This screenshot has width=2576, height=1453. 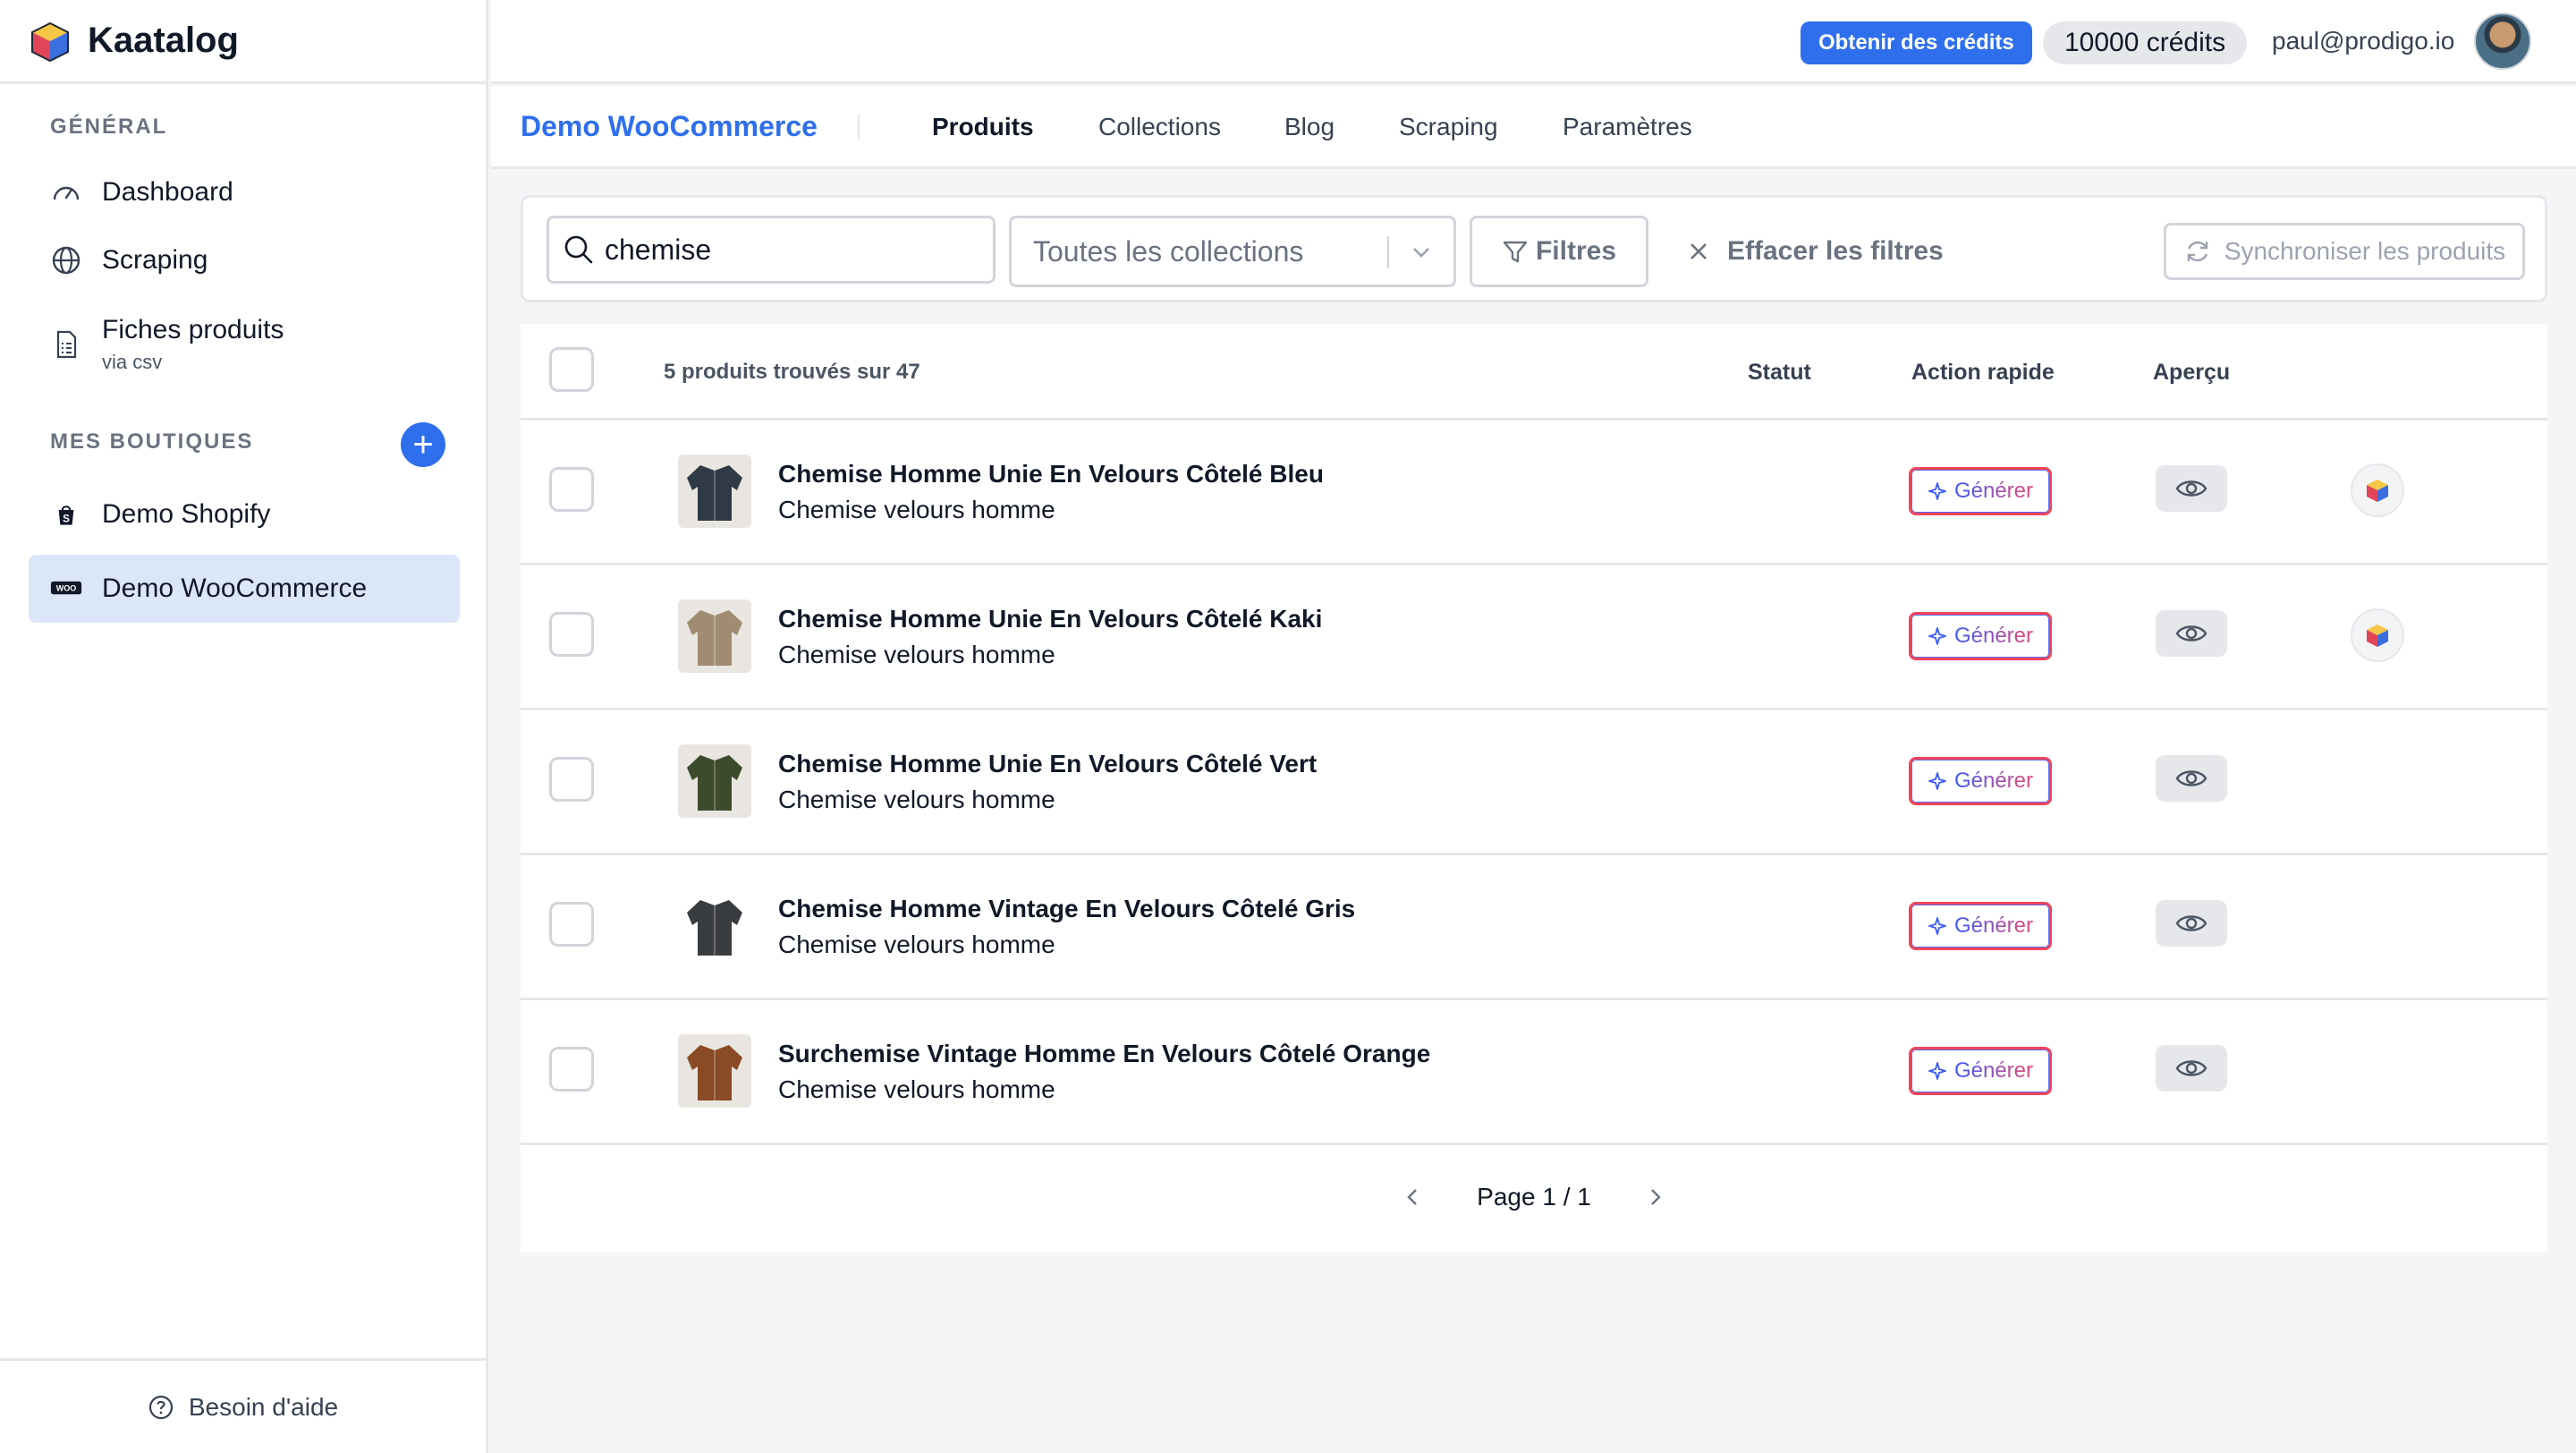 What do you see at coordinates (109, 127) in the screenshot?
I see `section-general-title: GÉNÉRAL` at bounding box center [109, 127].